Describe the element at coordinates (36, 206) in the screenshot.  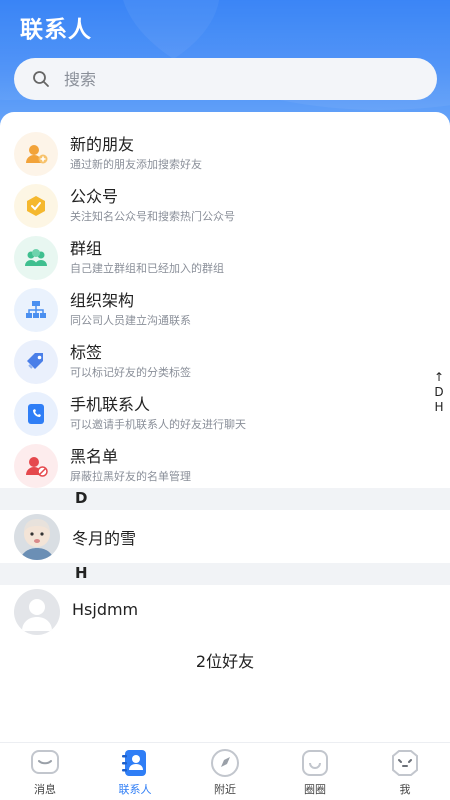
I see `official-account-icon` at that location.